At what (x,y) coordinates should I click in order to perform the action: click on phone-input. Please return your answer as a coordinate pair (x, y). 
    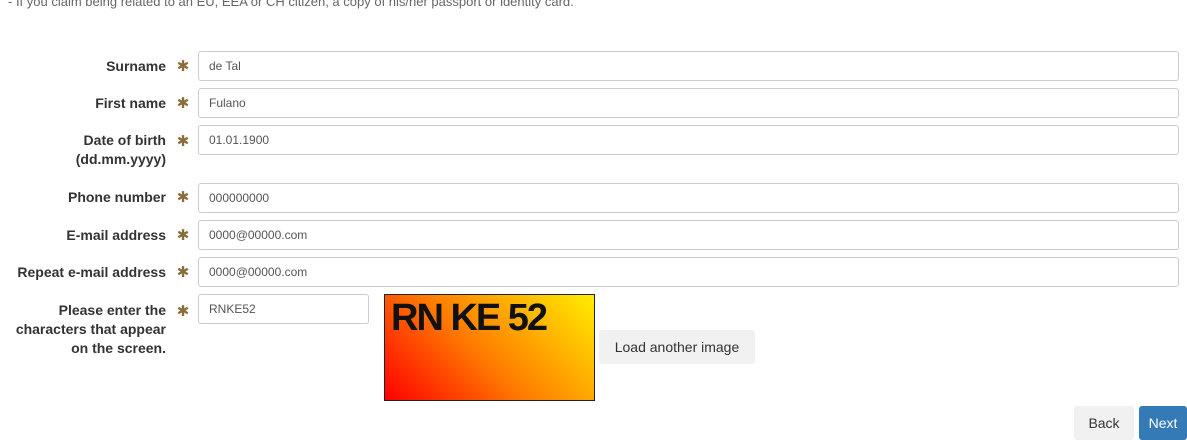
    Looking at the image, I should click on (688, 198).